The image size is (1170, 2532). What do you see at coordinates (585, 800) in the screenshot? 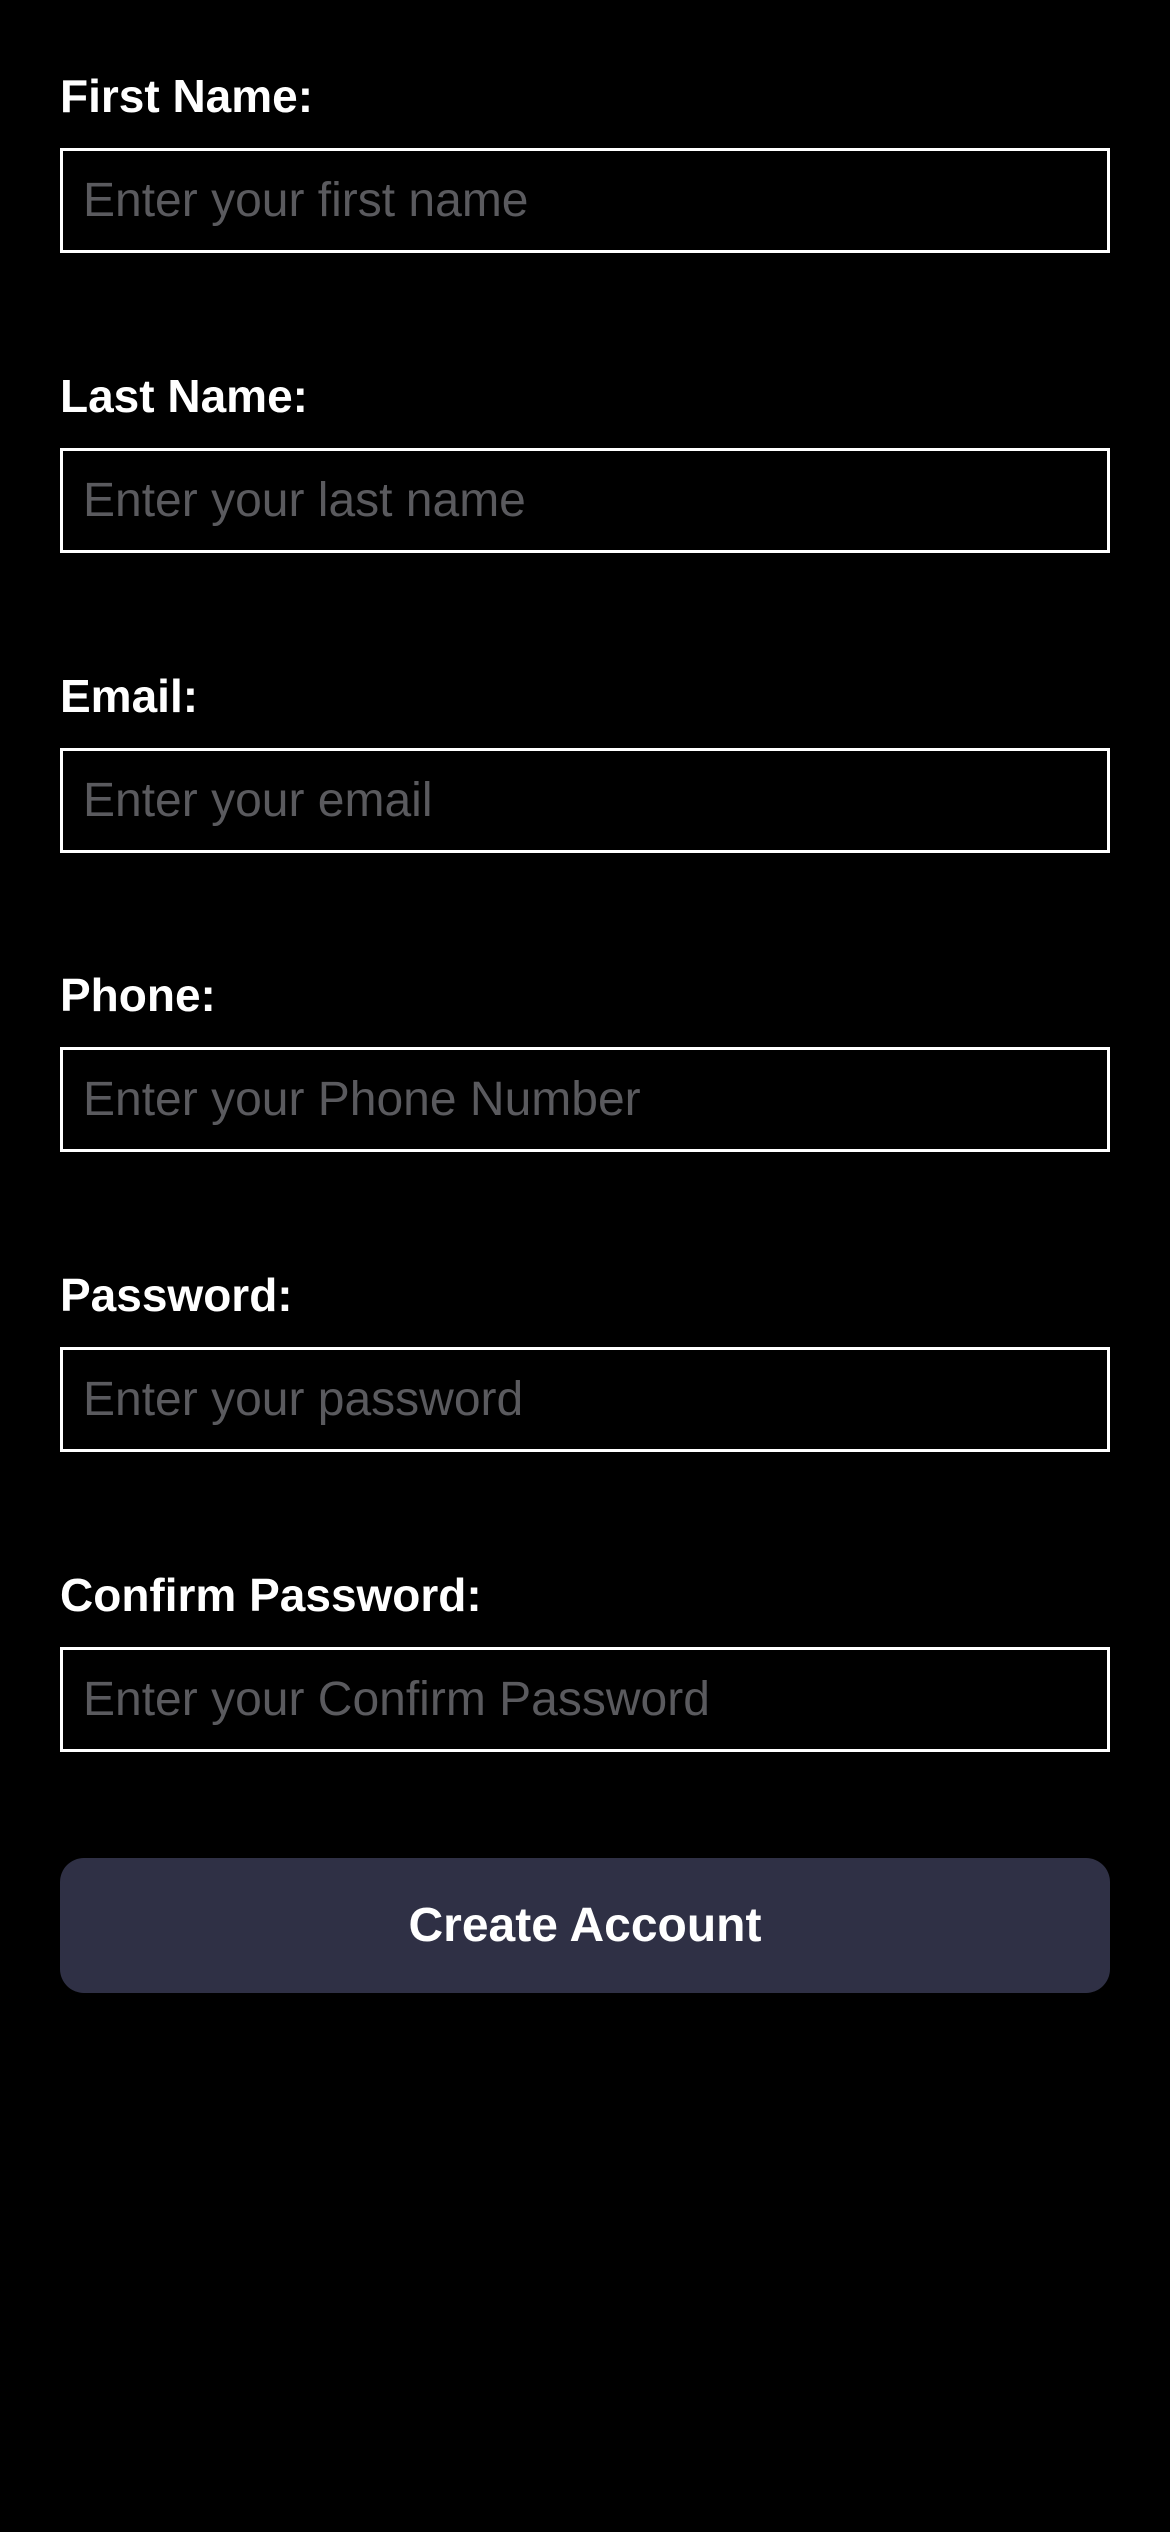
I see `email-input` at bounding box center [585, 800].